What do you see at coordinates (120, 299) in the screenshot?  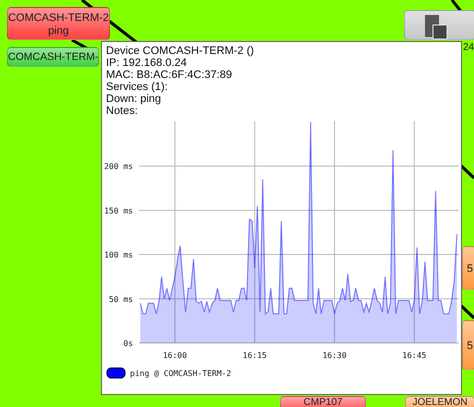 I see `axis-label: 50 ms` at bounding box center [120, 299].